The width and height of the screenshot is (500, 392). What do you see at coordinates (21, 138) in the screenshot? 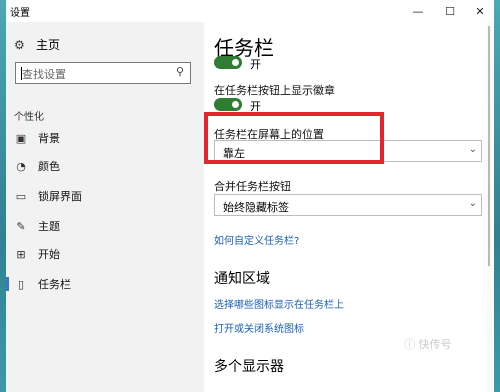
I see `image-icon: ▣` at bounding box center [21, 138].